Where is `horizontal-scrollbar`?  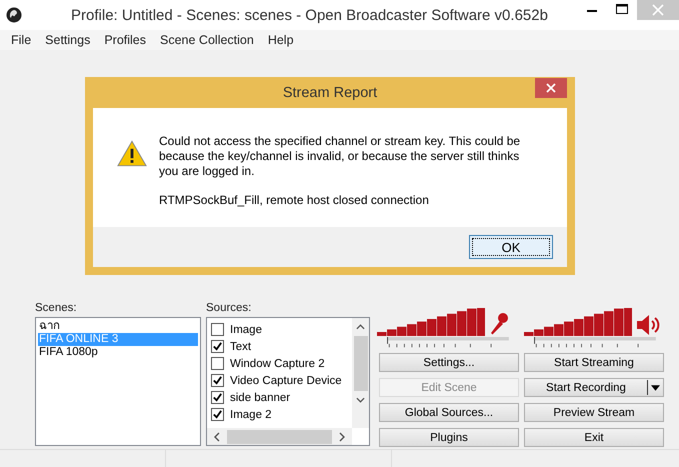
horizontal-scrollbar is located at coordinates (279, 436).